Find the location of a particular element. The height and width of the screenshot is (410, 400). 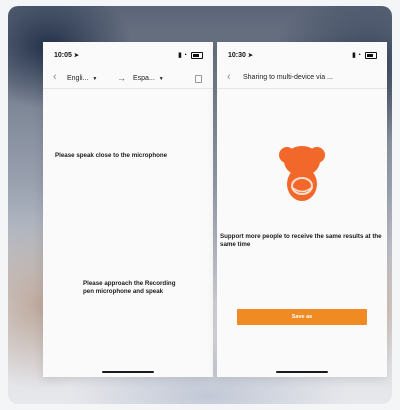

status-bar: 10:05 ➤ ▮◔ is located at coordinates (128, 54).